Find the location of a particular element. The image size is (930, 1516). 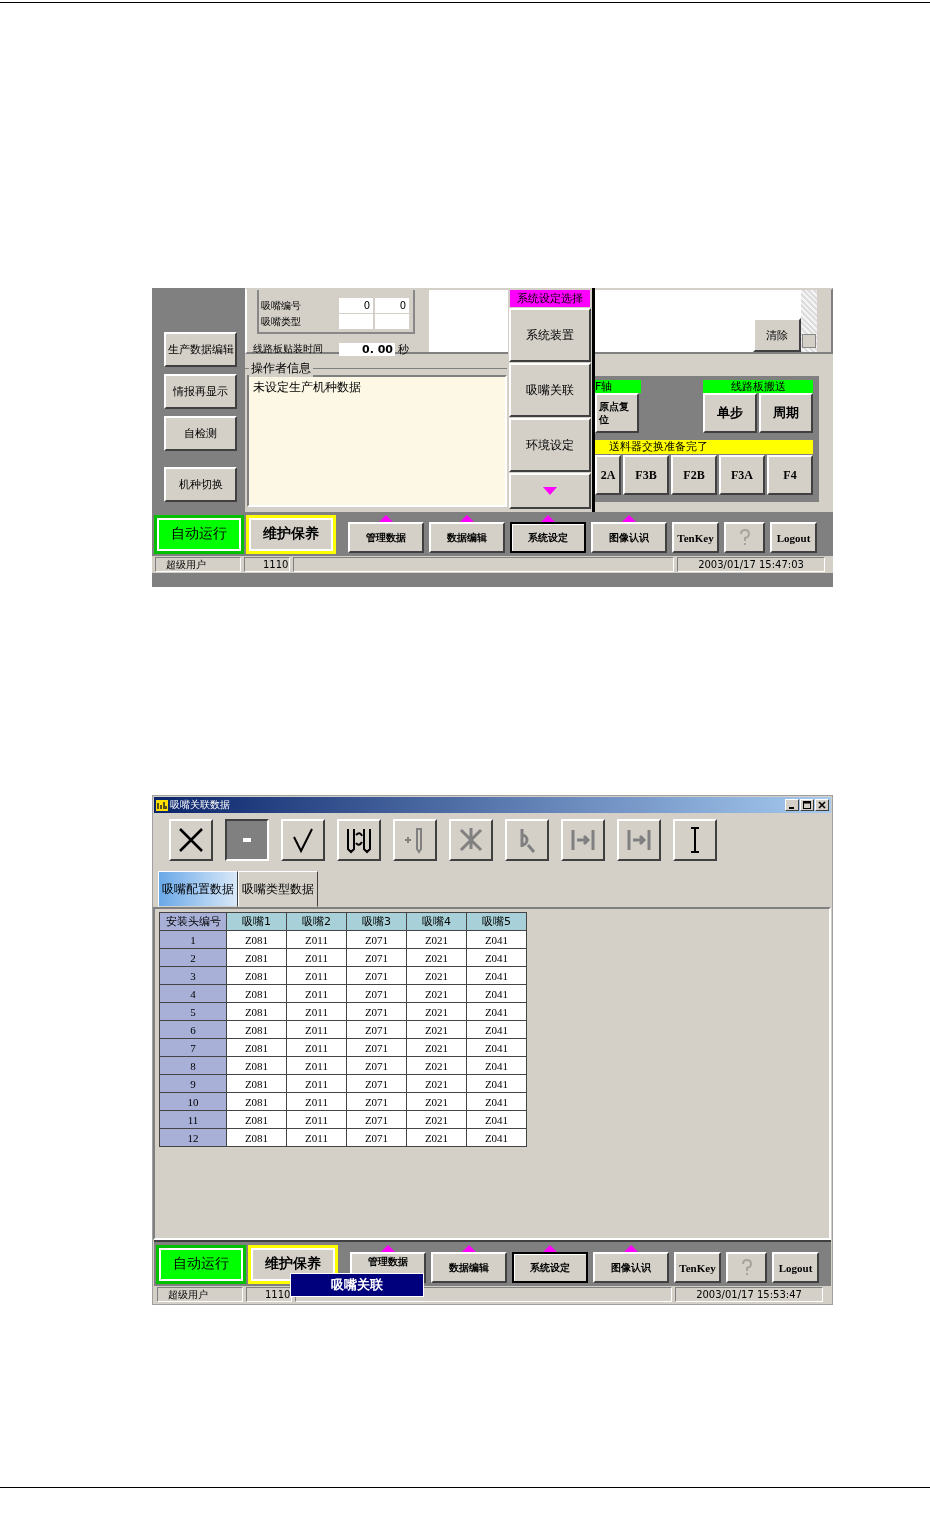

scroll-down-button is located at coordinates (550, 491).